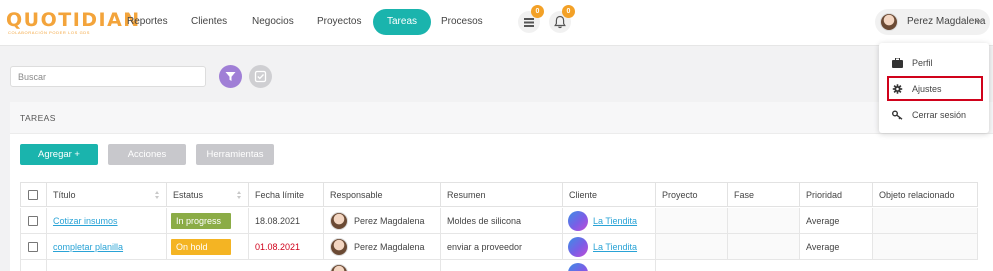 The width and height of the screenshot is (993, 271). Describe the element at coordinates (201, 221) in the screenshot. I see `status-badge: In progress` at that location.